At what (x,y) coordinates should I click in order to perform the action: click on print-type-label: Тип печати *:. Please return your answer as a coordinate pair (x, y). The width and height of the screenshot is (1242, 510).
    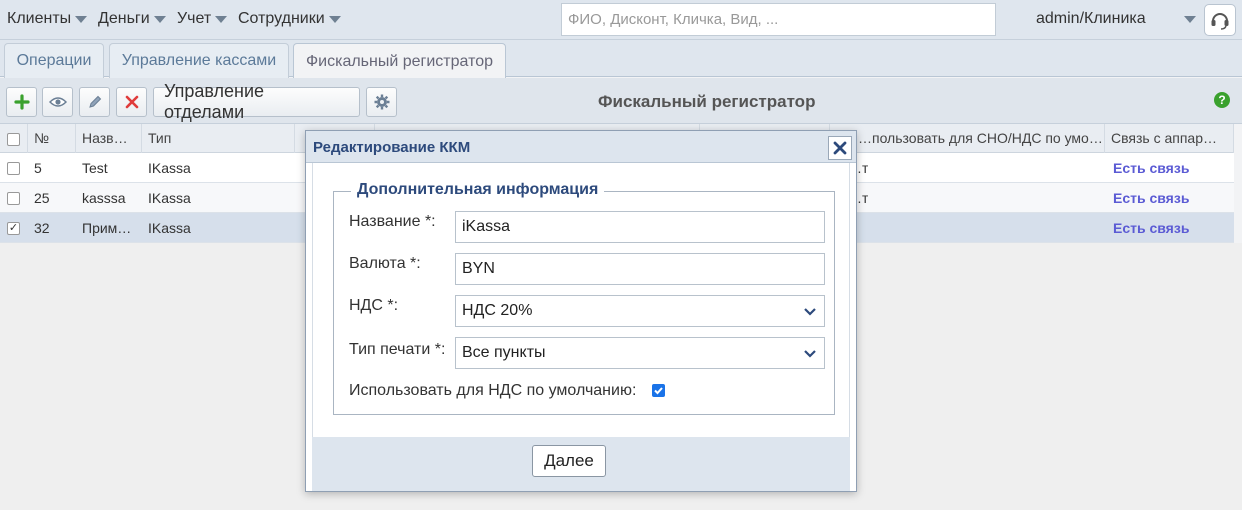
    Looking at the image, I should click on (397, 349).